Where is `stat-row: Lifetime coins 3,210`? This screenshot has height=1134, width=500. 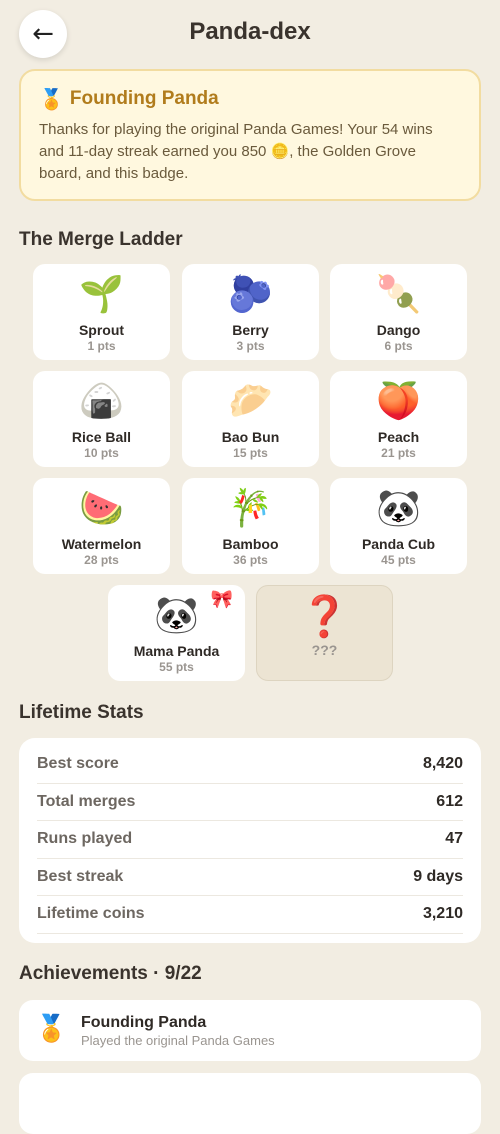 stat-row: Lifetime coins 3,210 is located at coordinates (250, 915).